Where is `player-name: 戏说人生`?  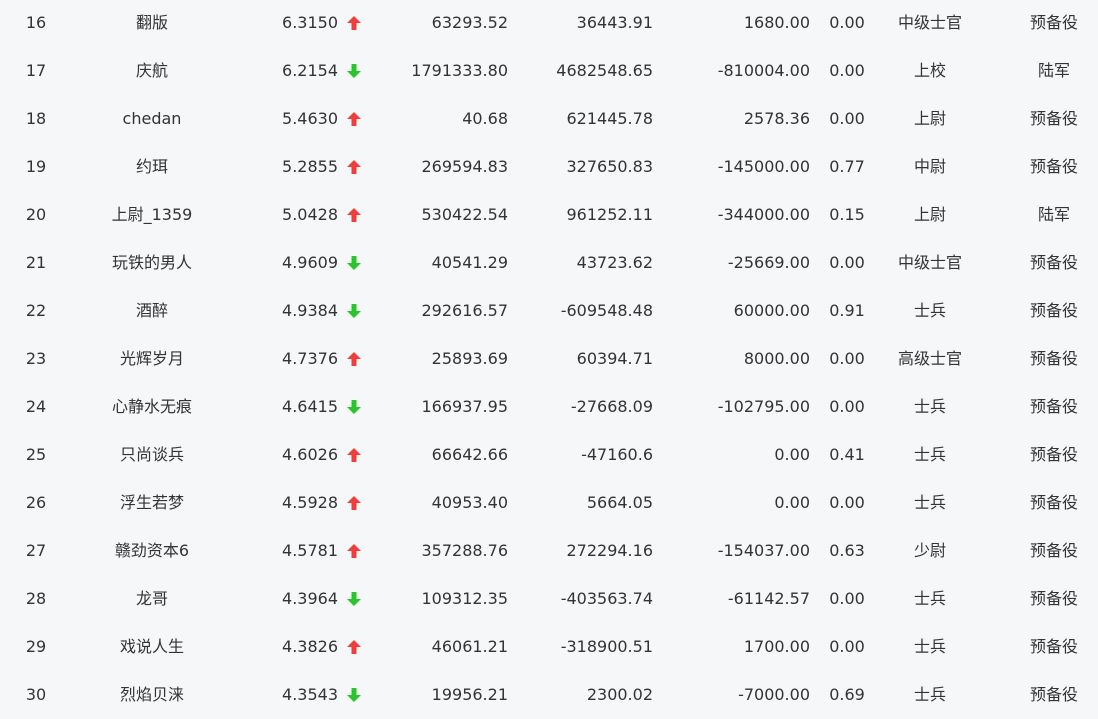 player-name: 戏说人生 is located at coordinates (152, 647).